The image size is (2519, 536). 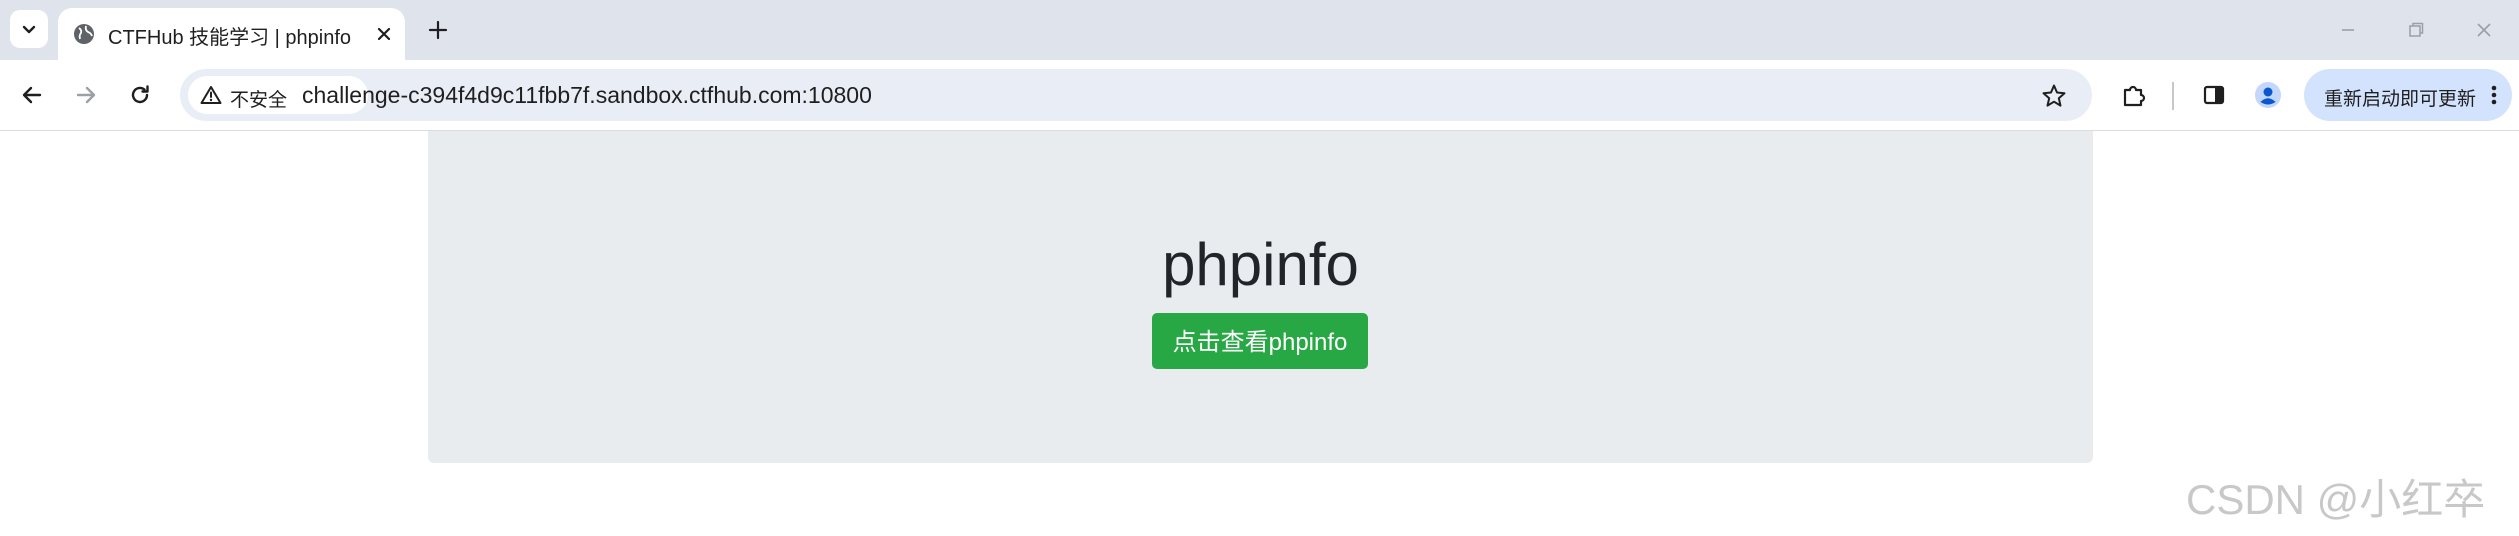 I want to click on tab-close-icon, so click(x=384, y=34).